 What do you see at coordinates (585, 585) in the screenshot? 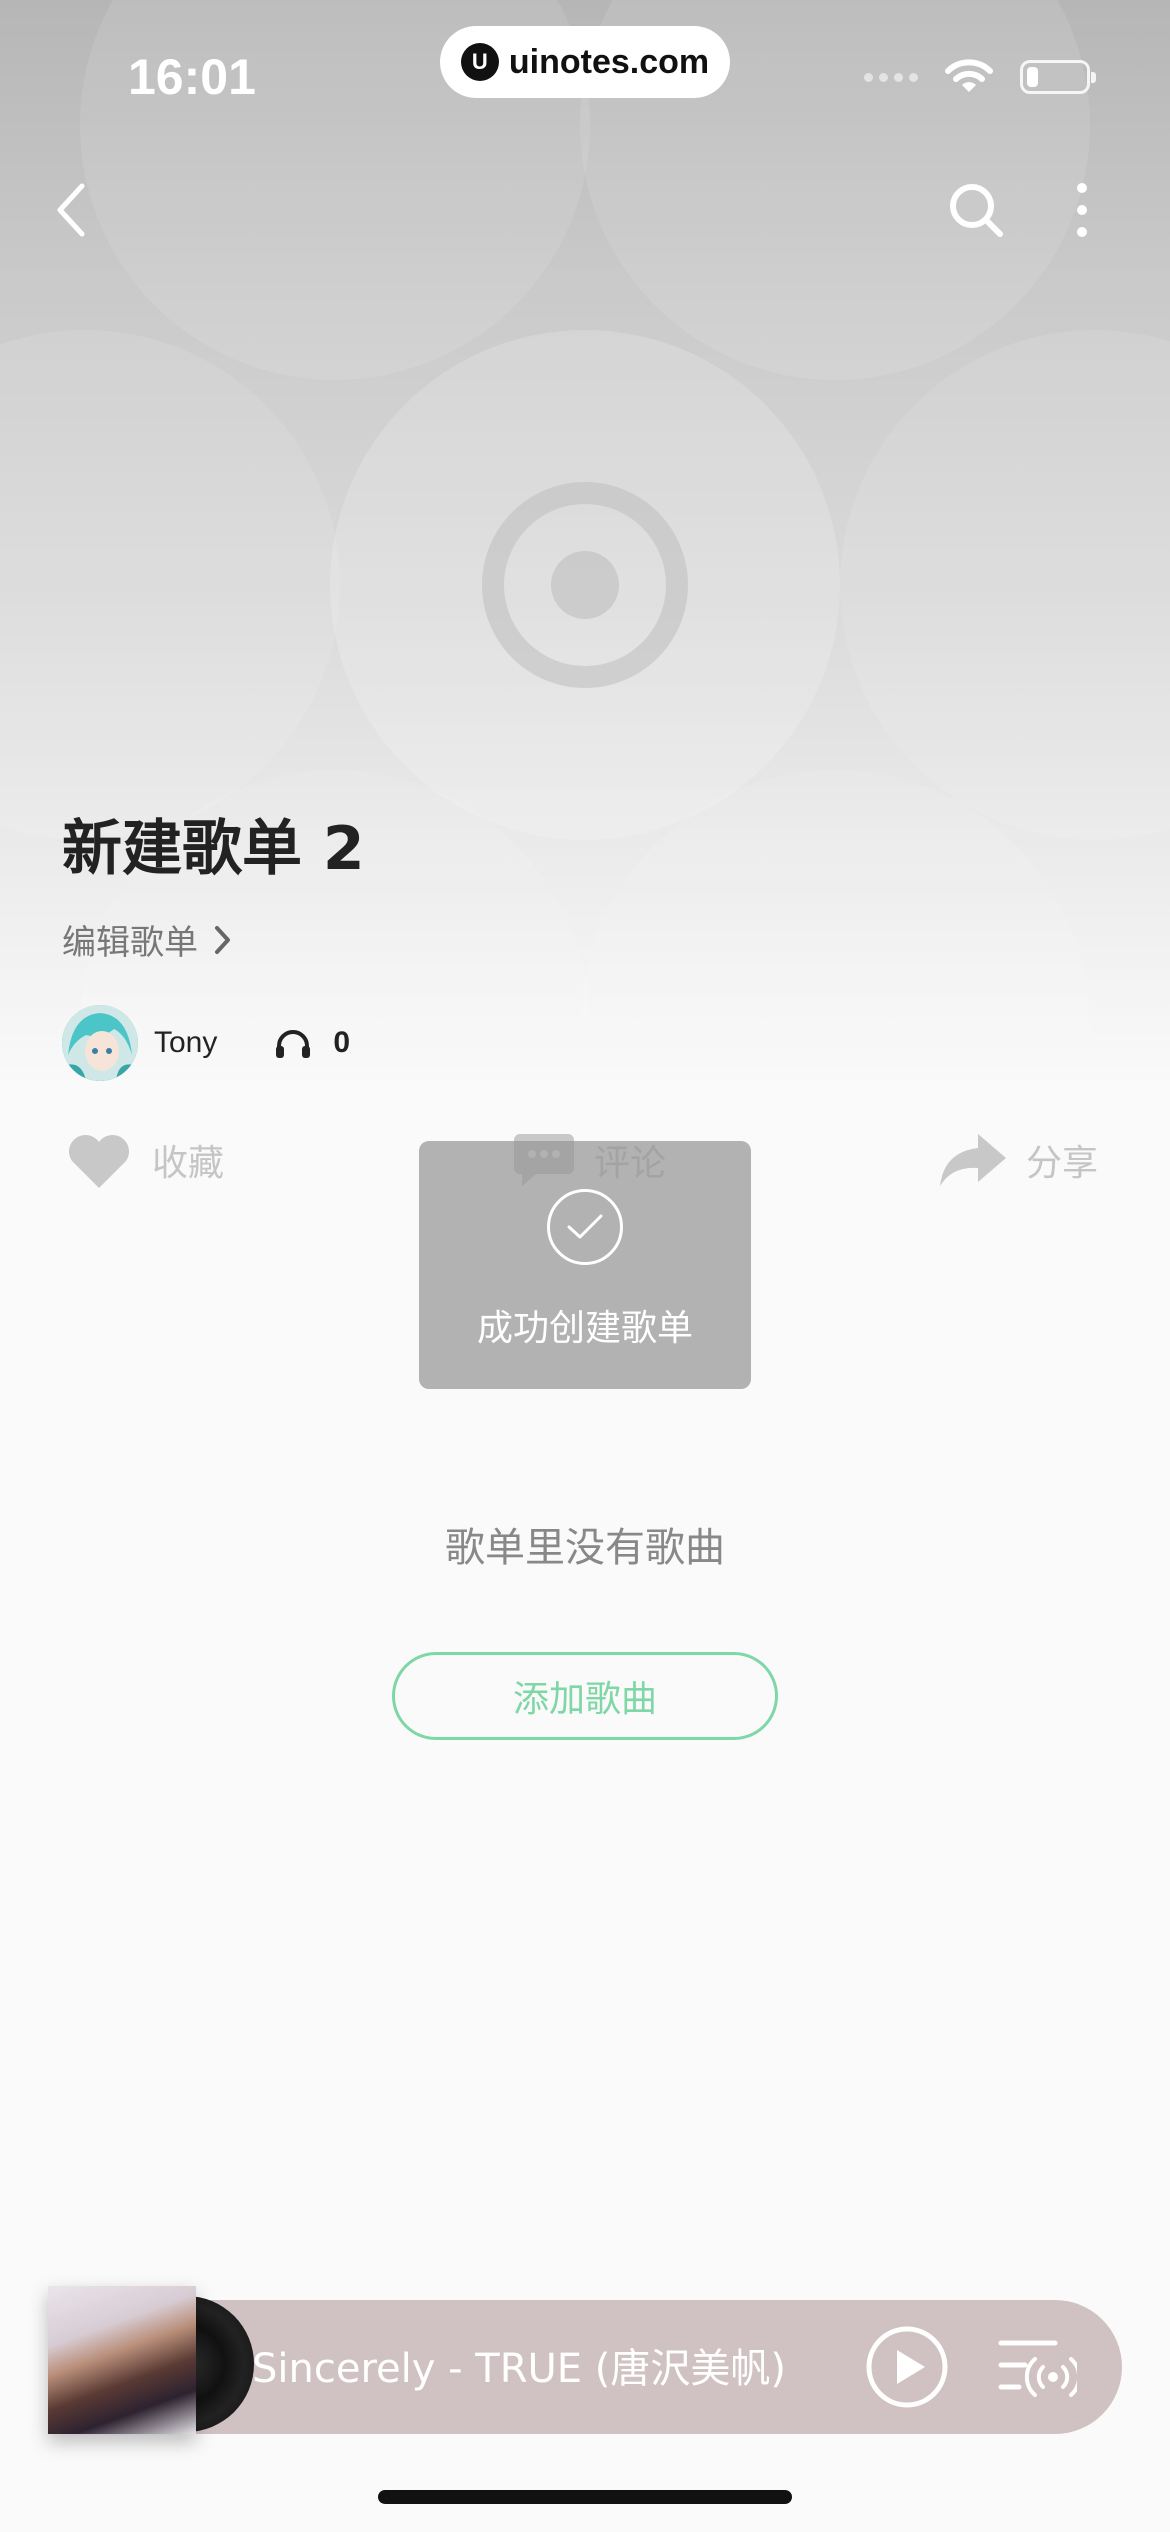
I see `cover-placeholder-center` at bounding box center [585, 585].